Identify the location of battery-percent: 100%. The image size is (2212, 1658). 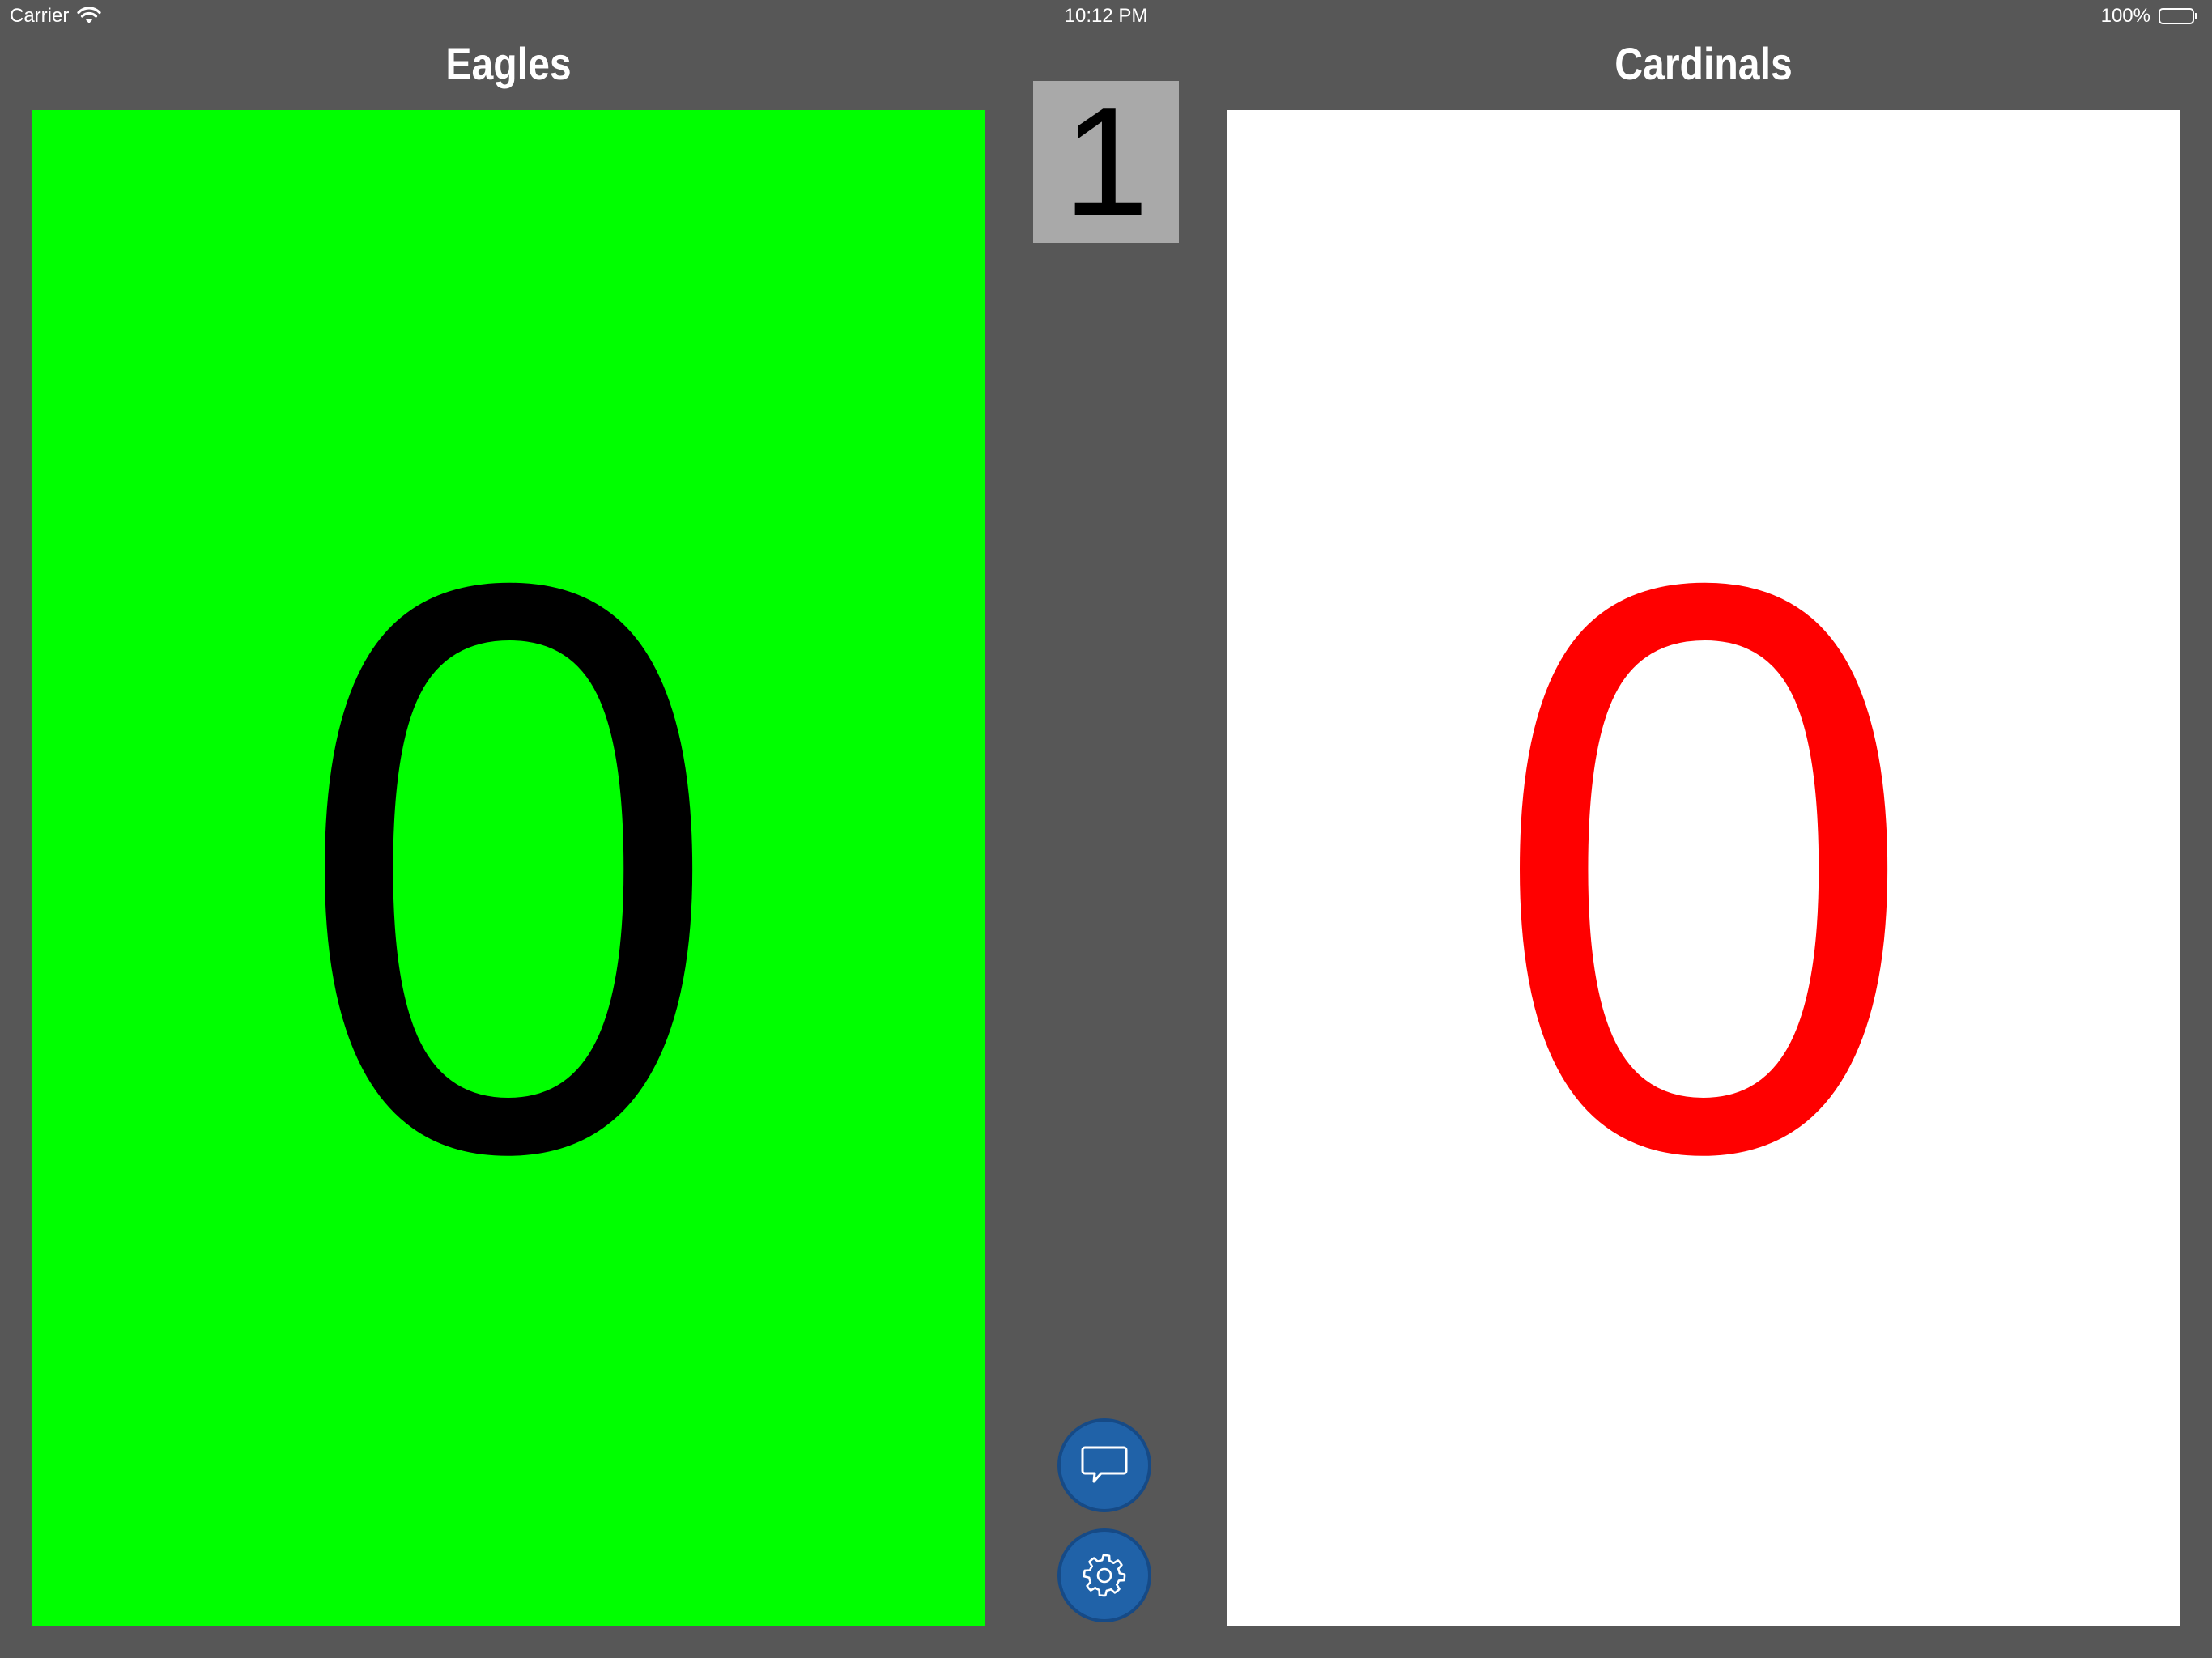
(2125, 16).